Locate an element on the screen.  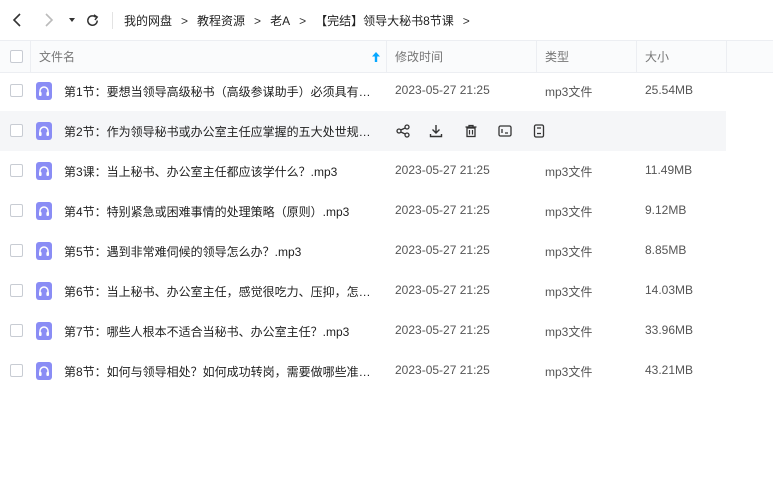
delete-icon is located at coordinates (471, 131).